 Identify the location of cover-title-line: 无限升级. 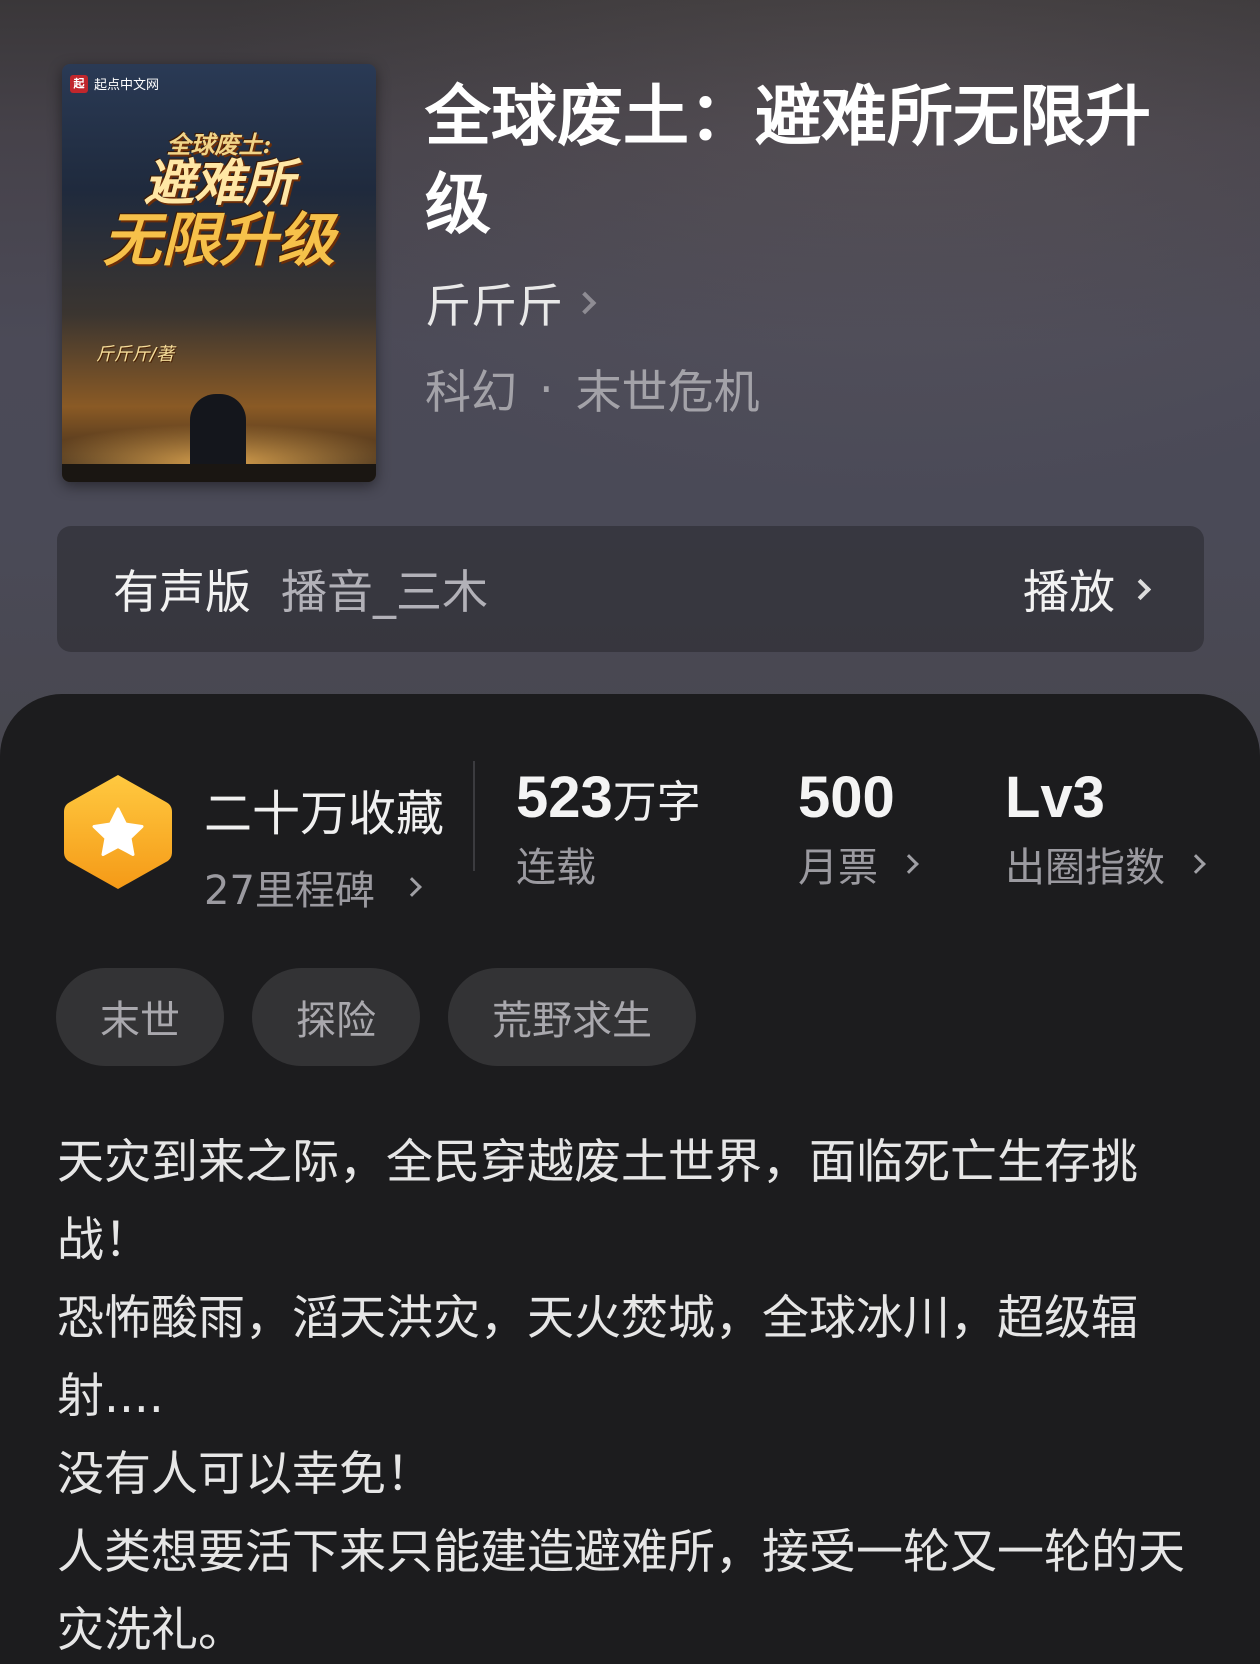
(218, 239).